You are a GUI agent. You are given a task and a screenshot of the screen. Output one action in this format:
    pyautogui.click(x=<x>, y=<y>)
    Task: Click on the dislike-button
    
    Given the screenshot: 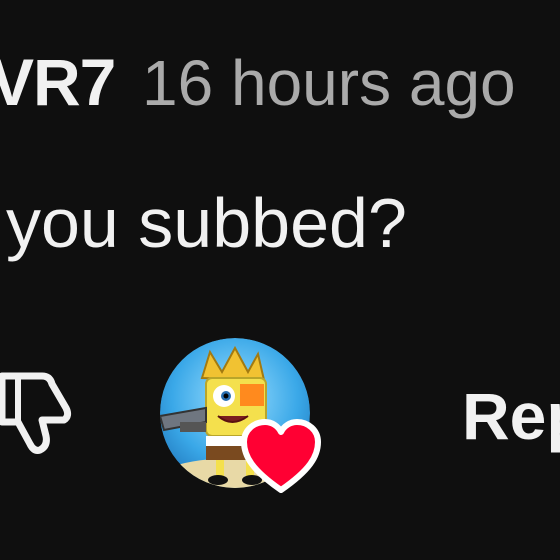 What is the action you would take?
    pyautogui.click(x=38, y=412)
    